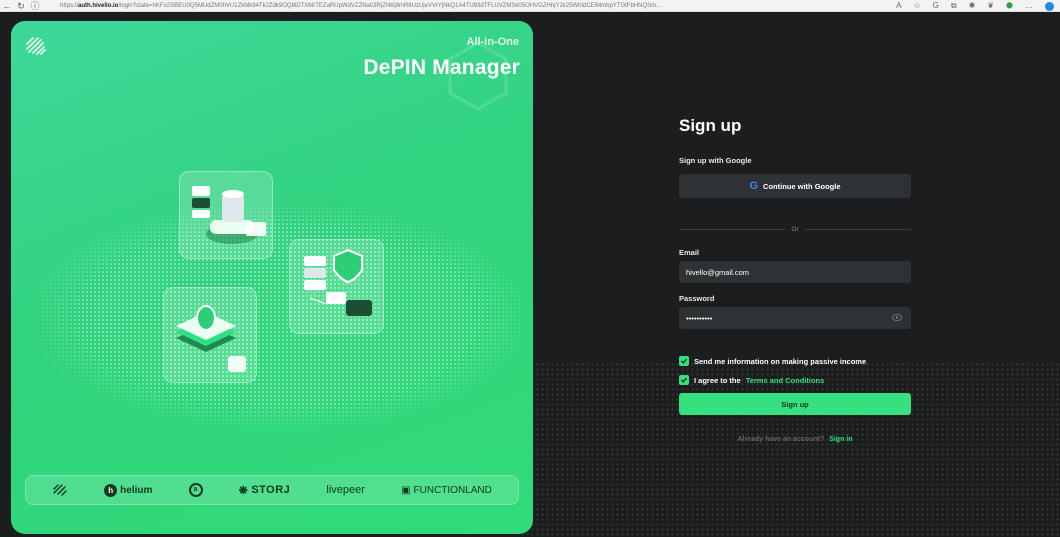  What do you see at coordinates (136, 490) in the screenshot?
I see `partner-helium-label: helium` at bounding box center [136, 490].